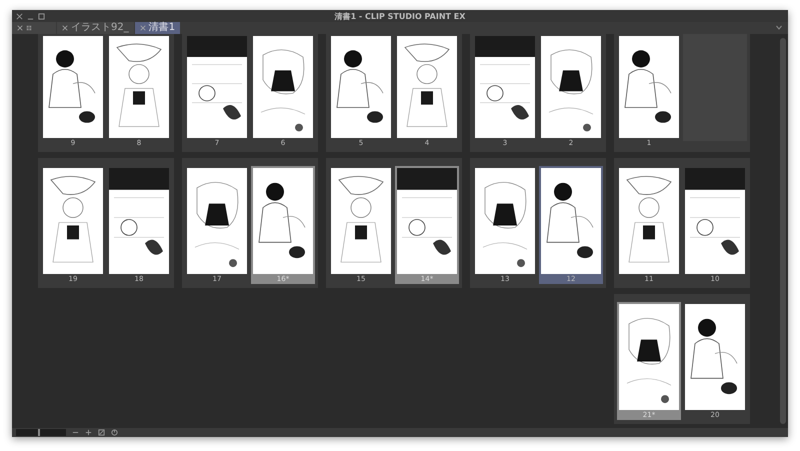  I want to click on document-tab: イラスト92_, so click(95, 28).